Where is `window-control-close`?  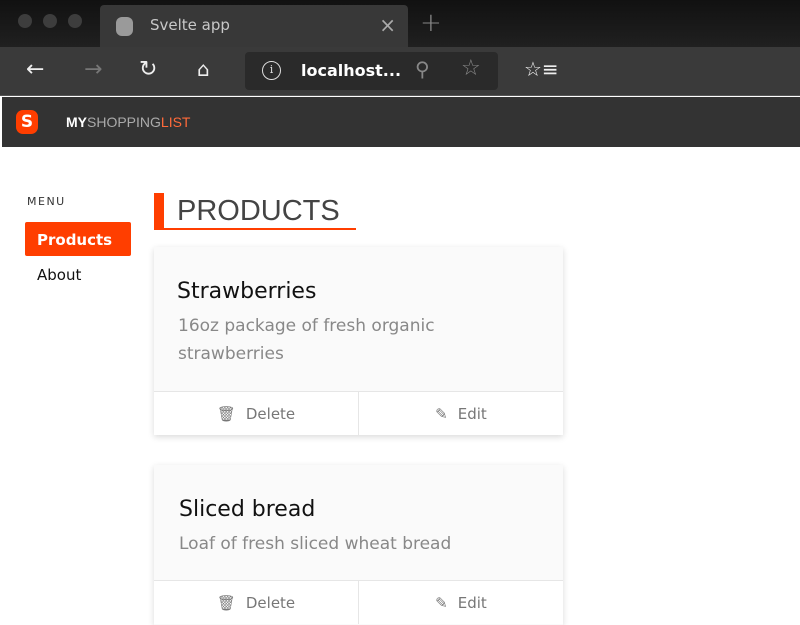
window-control-close is located at coordinates (25, 21).